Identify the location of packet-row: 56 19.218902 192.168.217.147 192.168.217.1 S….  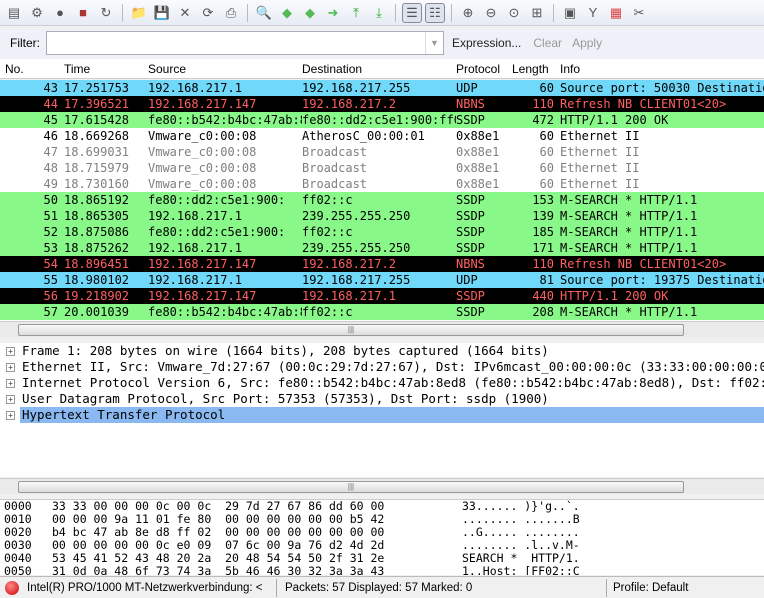
(382, 296).